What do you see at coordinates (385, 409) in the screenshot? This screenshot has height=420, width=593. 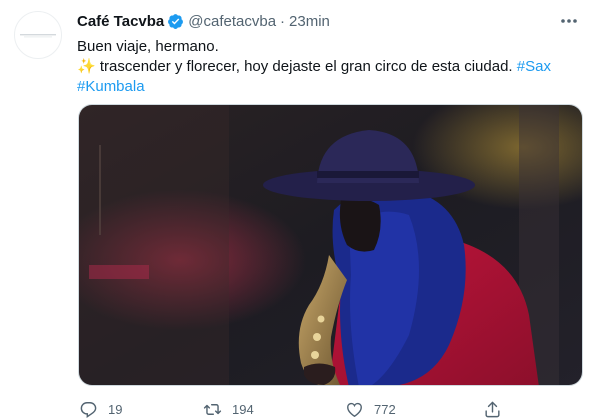 I see `like-count: 772` at bounding box center [385, 409].